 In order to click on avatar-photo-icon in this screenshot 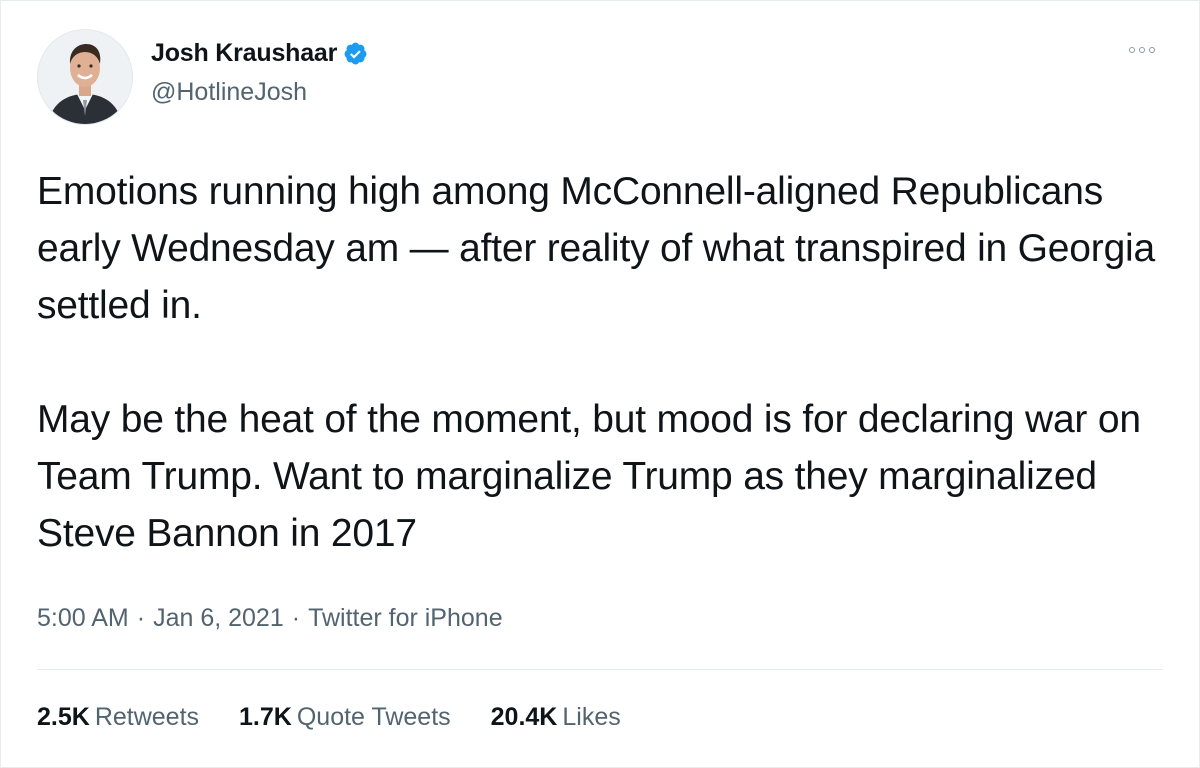, I will do `click(85, 77)`.